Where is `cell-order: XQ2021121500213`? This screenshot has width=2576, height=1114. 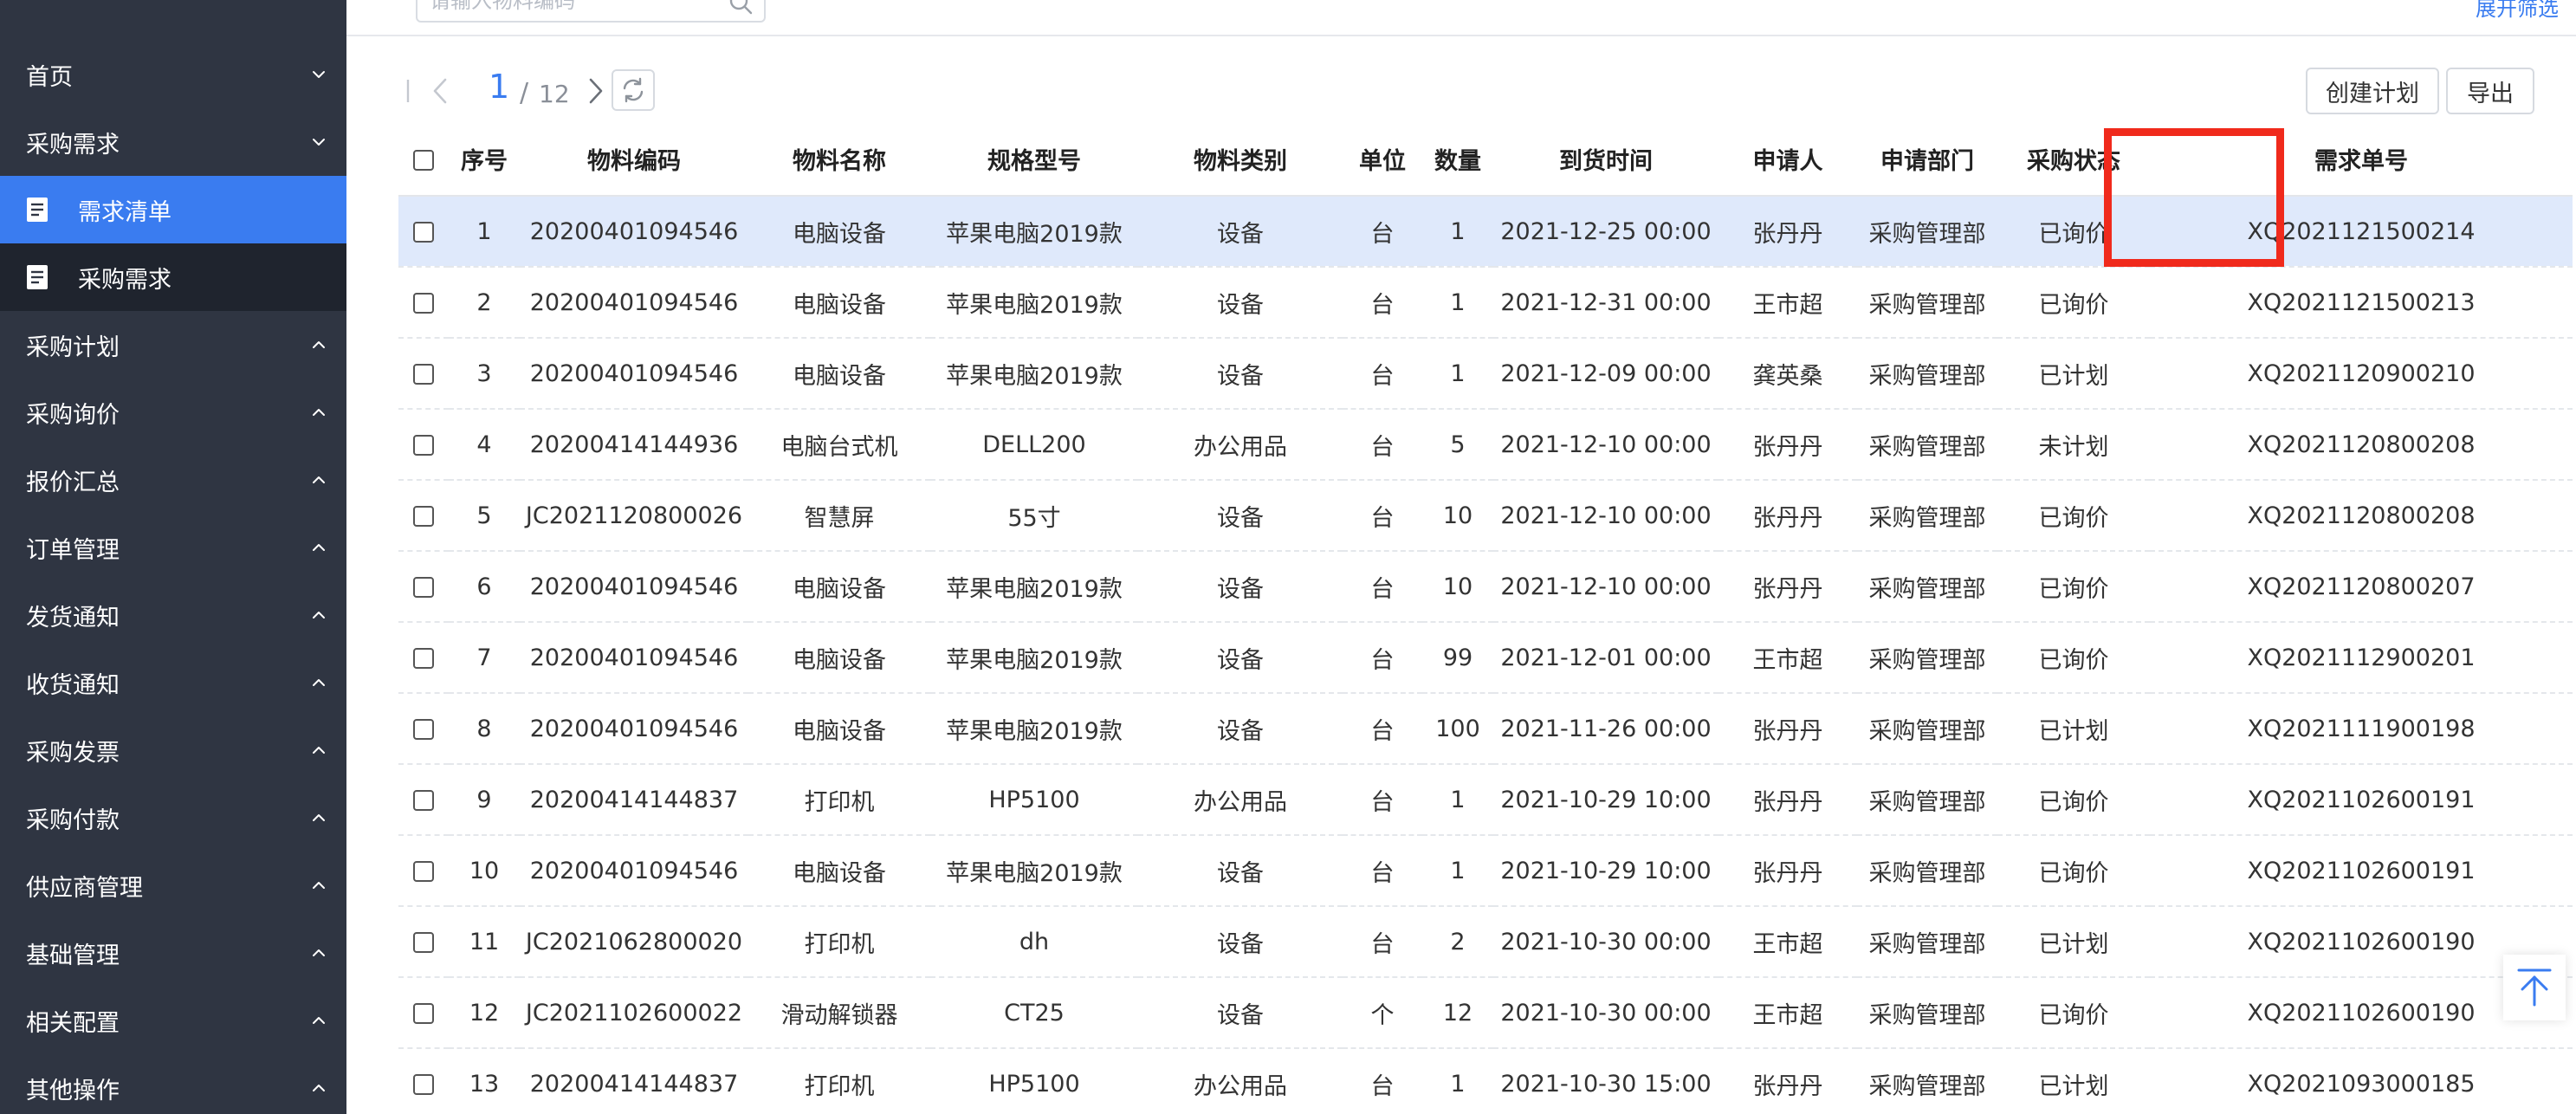 cell-order: XQ2021121500213 is located at coordinates (2361, 303).